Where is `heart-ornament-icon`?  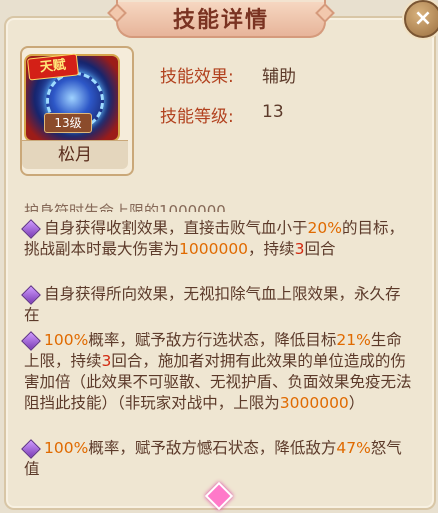
heart-ornament-icon is located at coordinates (219, 496).